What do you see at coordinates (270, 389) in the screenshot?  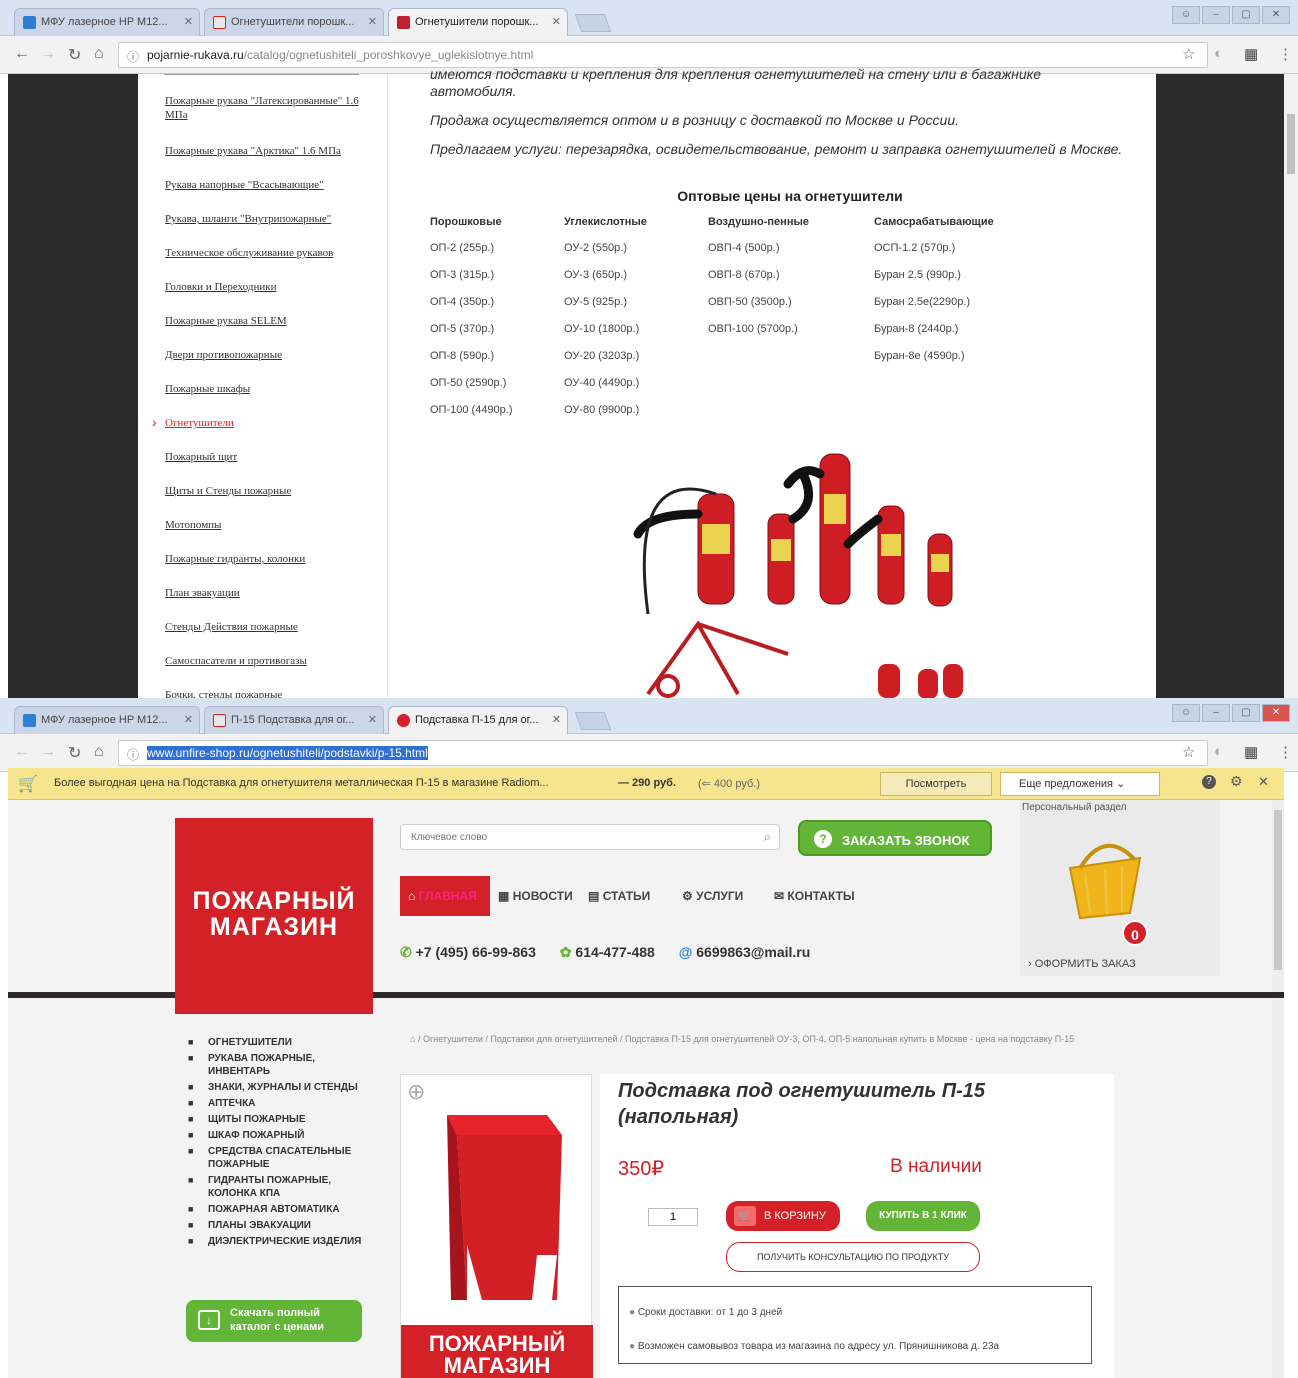 I see `sidebar-item: Пожарные шкафы` at bounding box center [270, 389].